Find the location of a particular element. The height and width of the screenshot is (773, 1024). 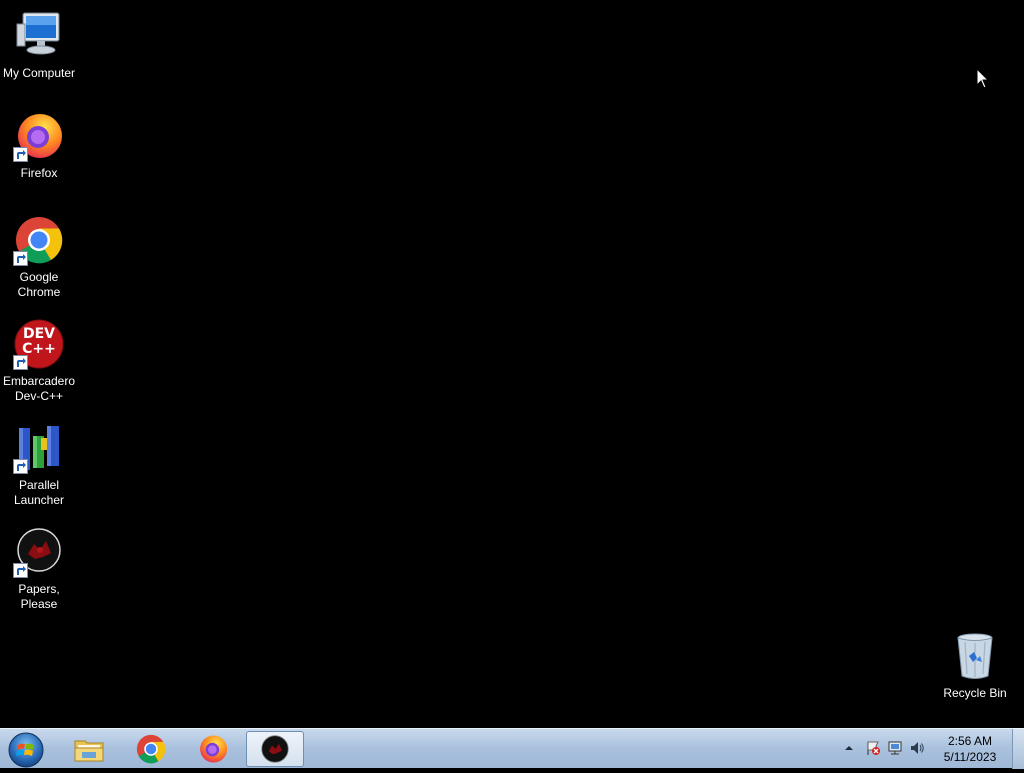

desktop-icon-label: Recycle Bin is located at coordinates (975, 693).